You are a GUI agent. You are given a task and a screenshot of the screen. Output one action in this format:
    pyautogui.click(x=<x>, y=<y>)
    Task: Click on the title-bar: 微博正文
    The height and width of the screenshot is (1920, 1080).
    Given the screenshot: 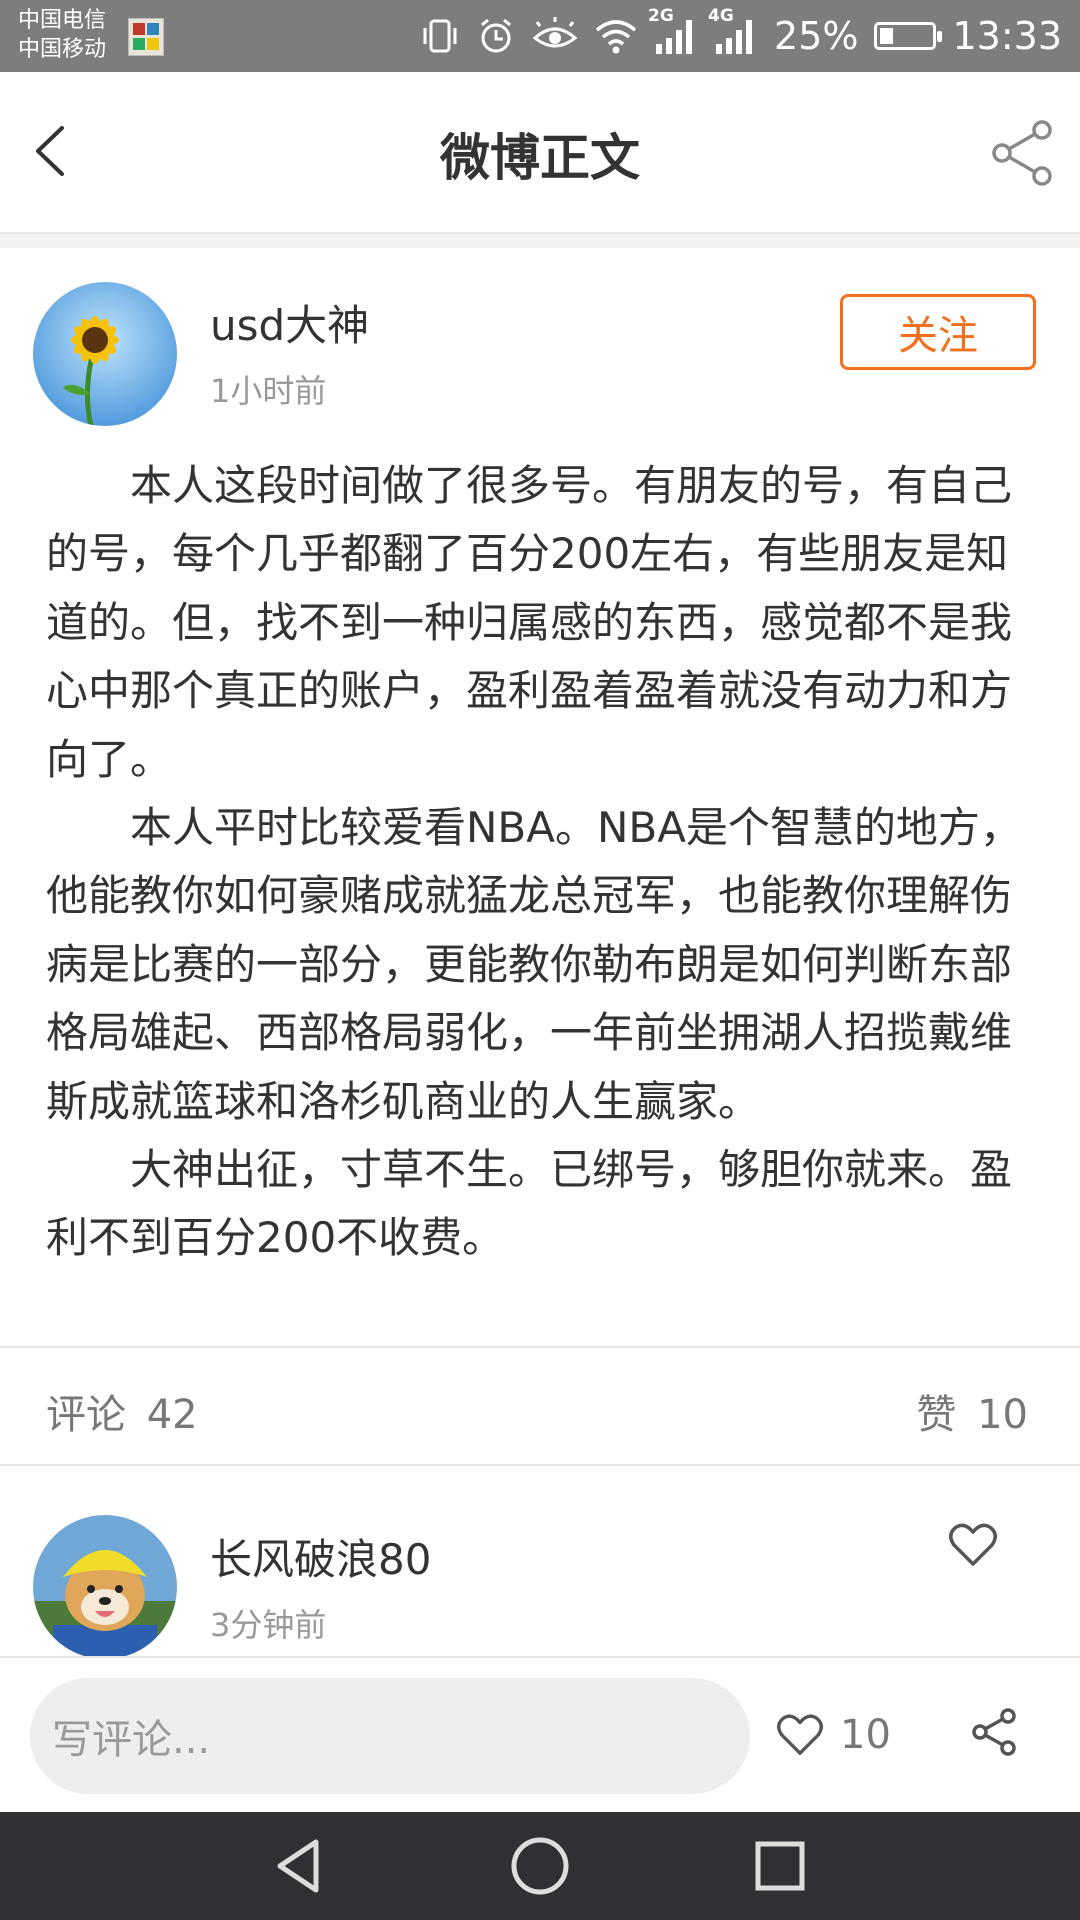 What is the action you would take?
    pyautogui.click(x=540, y=153)
    